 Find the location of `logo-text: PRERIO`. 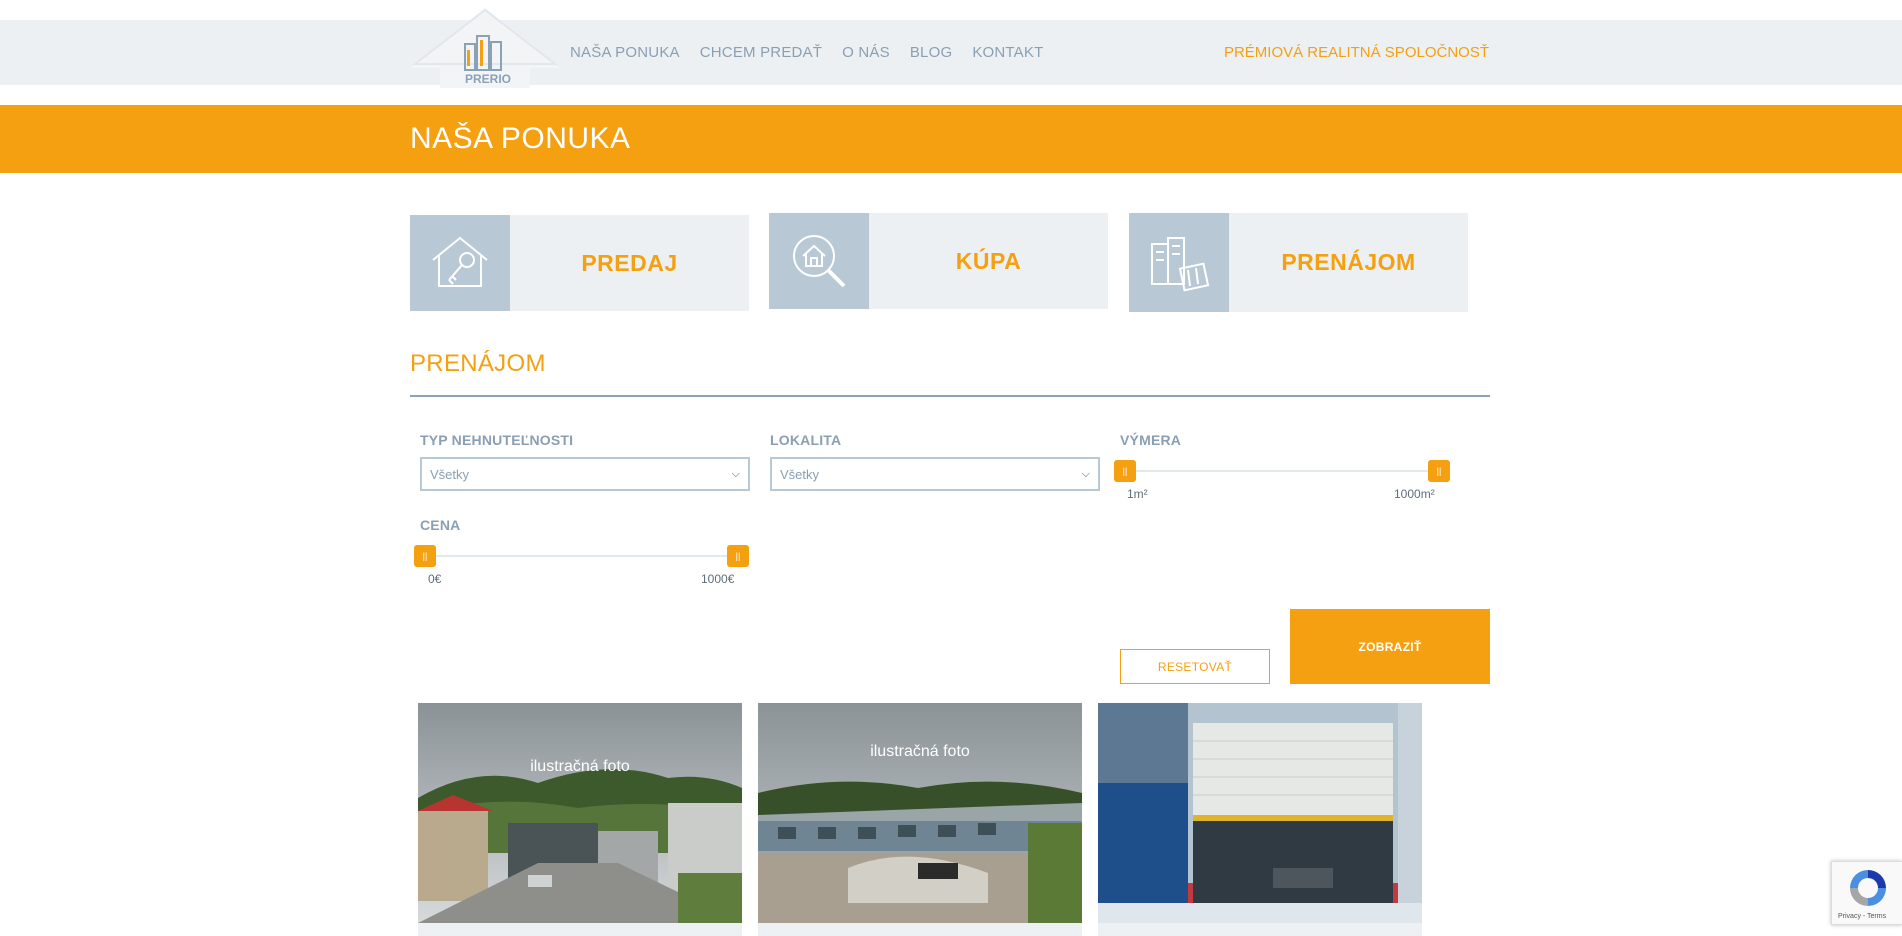

logo-text: PRERIO is located at coordinates (488, 79).